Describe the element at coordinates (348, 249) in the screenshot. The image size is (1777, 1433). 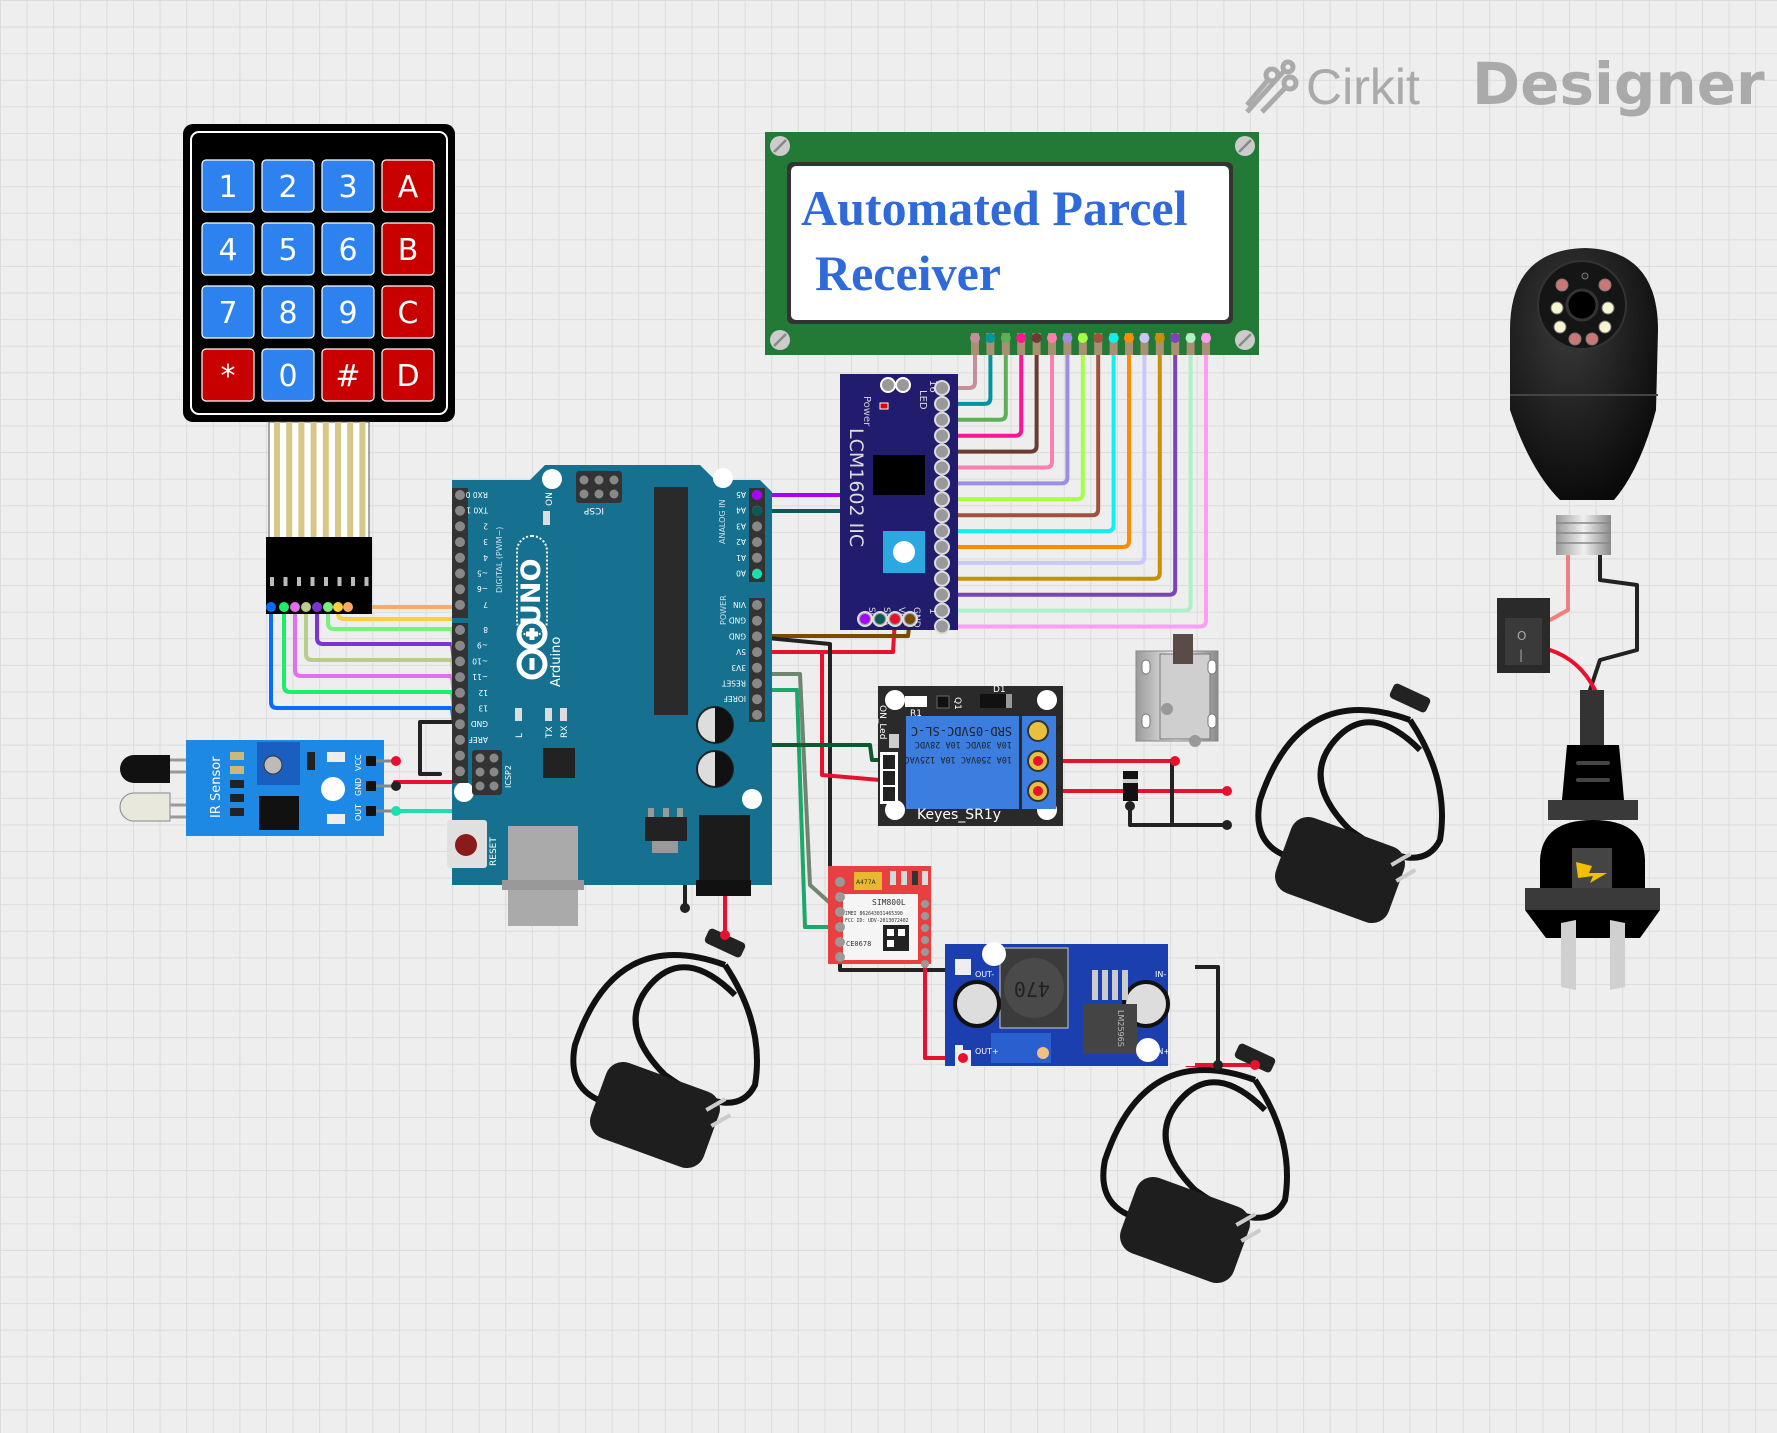
I see `keypad-key-6: 6` at that location.